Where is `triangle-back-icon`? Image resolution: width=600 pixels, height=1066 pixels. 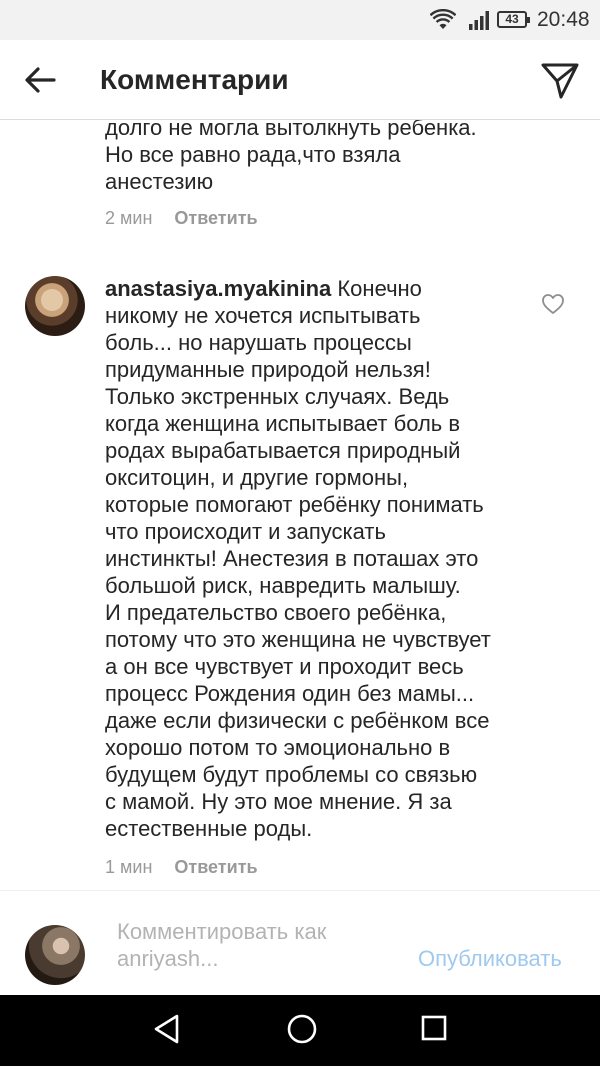
triangle-back-icon is located at coordinates (167, 1029).